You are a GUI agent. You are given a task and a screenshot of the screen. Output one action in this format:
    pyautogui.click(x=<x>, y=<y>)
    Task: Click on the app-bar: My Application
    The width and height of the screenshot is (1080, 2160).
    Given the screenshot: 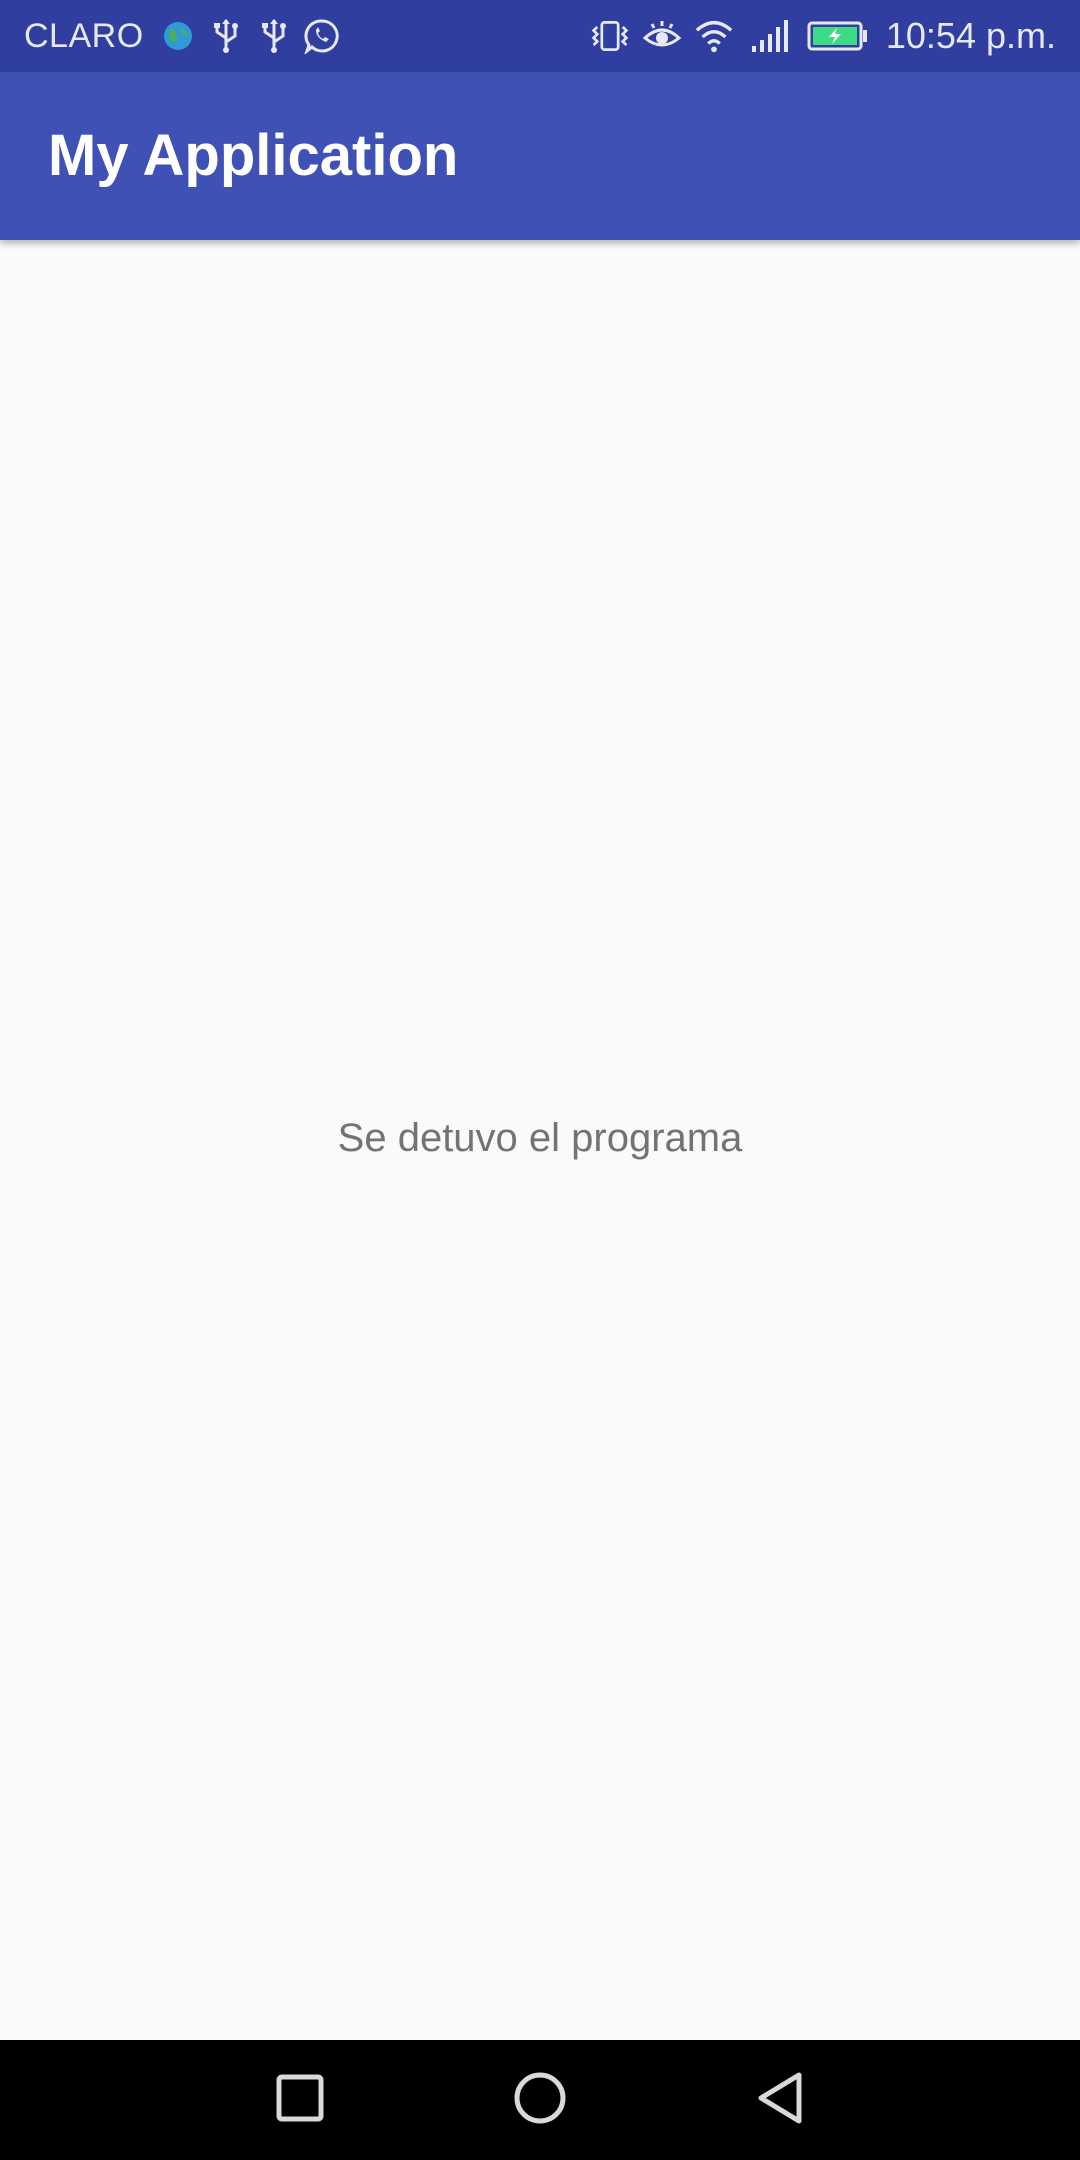 What is the action you would take?
    pyautogui.click(x=540, y=156)
    